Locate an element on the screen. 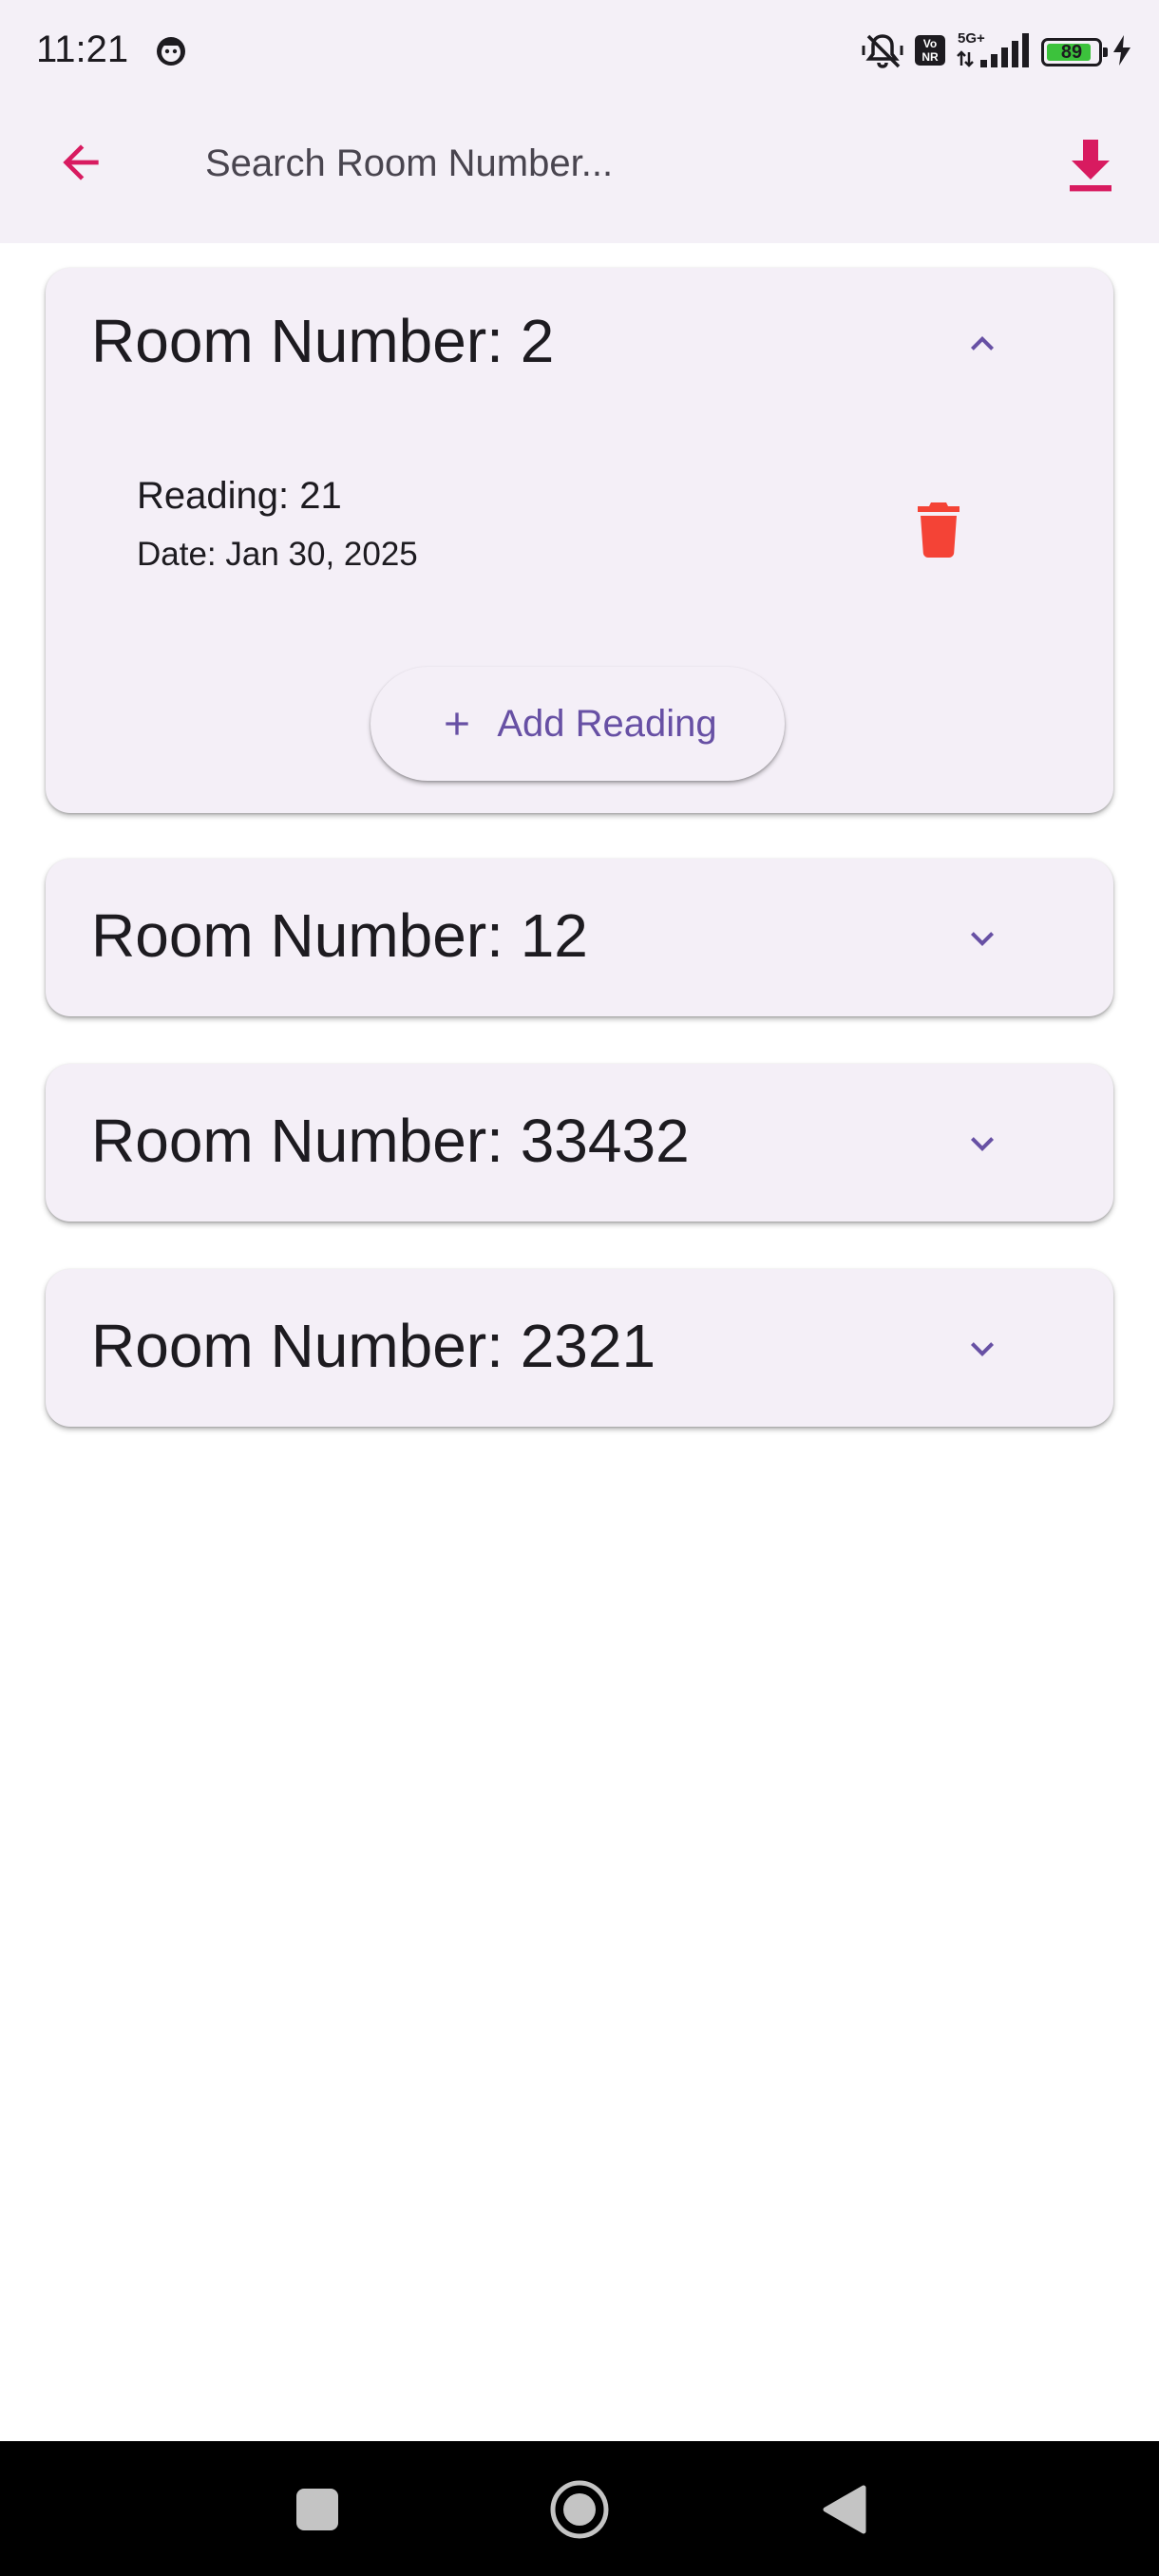 This screenshot has width=1159, height=2576. plus-icon is located at coordinates (457, 723).